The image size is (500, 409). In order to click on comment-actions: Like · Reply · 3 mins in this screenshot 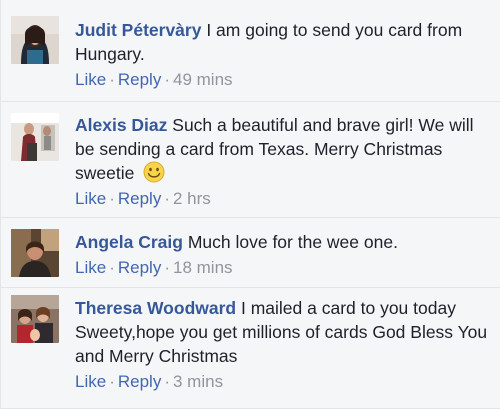, I will do `click(283, 382)`.